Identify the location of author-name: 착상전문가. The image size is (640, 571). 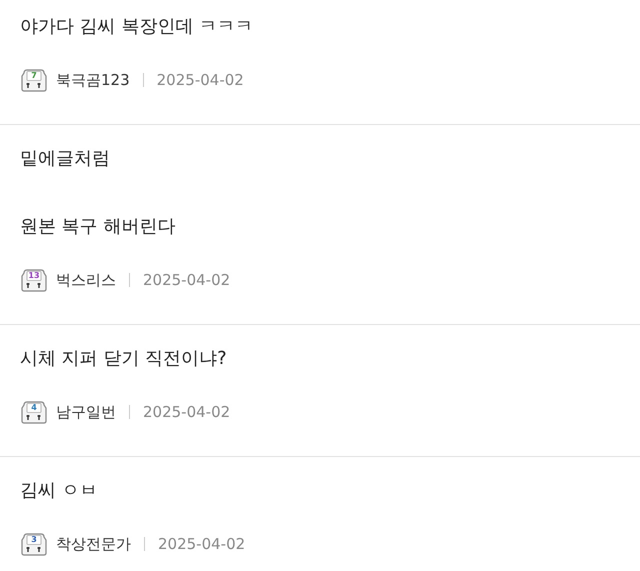
(93, 544).